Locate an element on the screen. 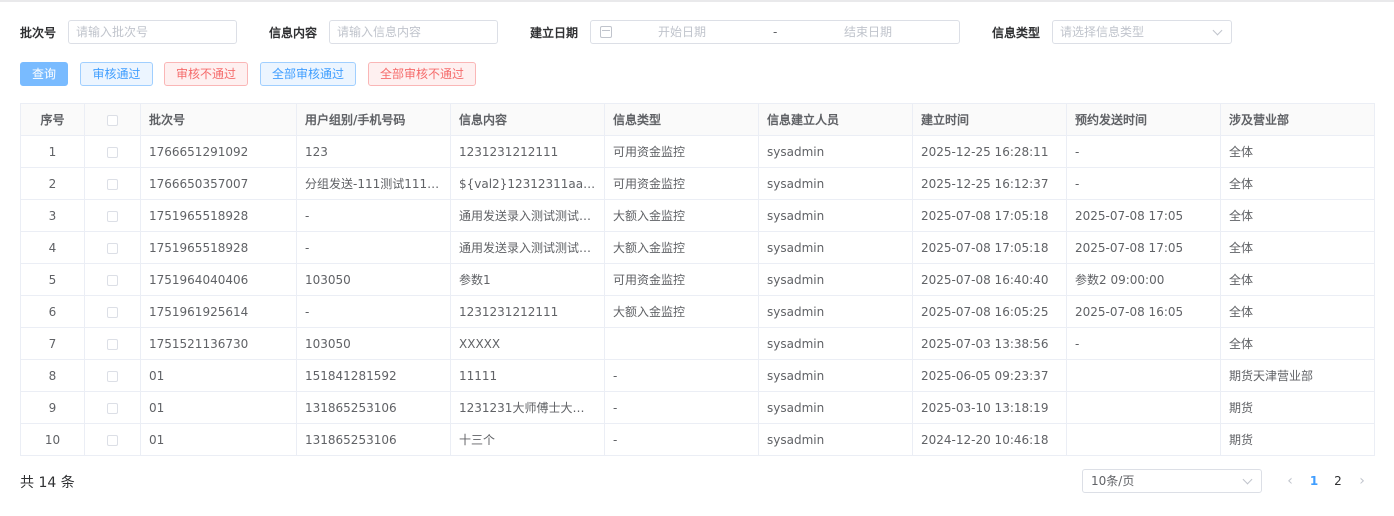 The width and height of the screenshot is (1394, 516). chevron-right-icon: › is located at coordinates (1362, 481).